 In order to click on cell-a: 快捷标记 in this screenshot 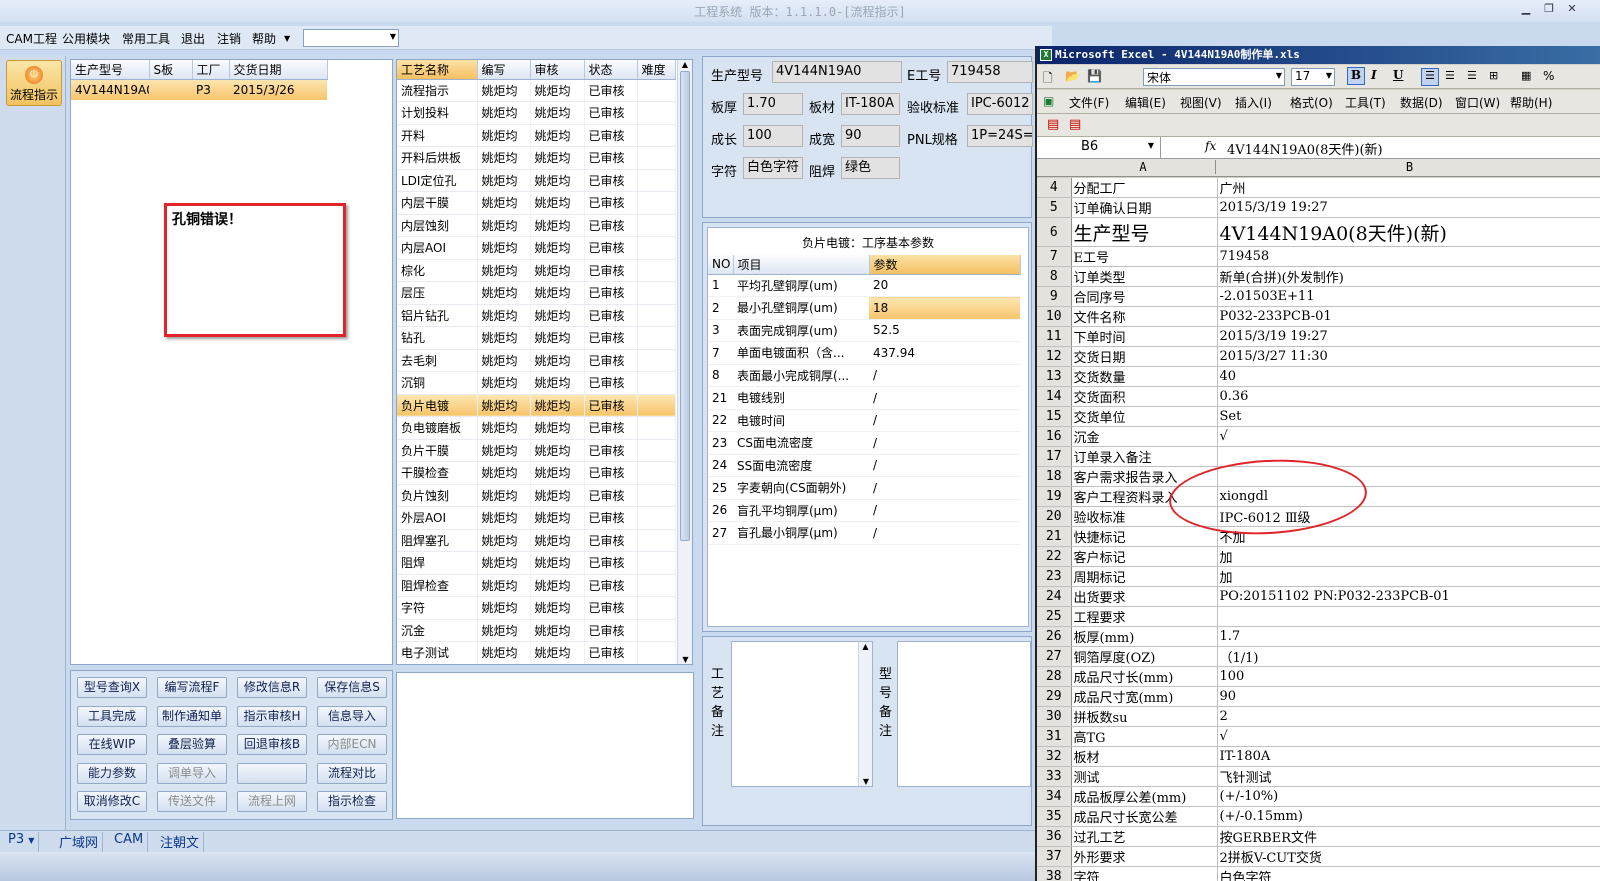, I will do `click(1144, 536)`.